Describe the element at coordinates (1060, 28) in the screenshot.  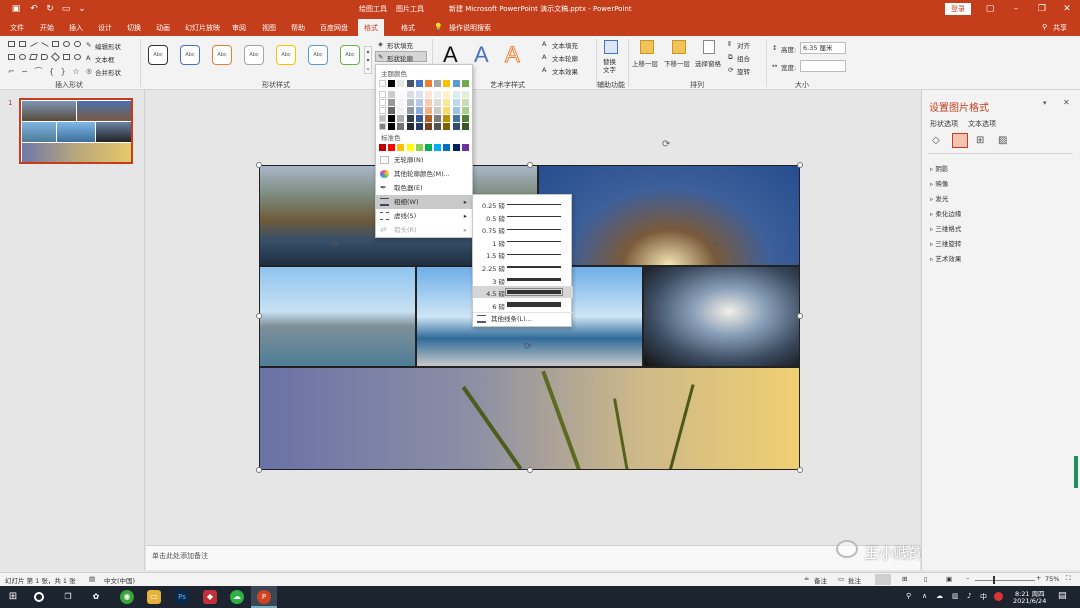
I see `share-button: 共享` at that location.